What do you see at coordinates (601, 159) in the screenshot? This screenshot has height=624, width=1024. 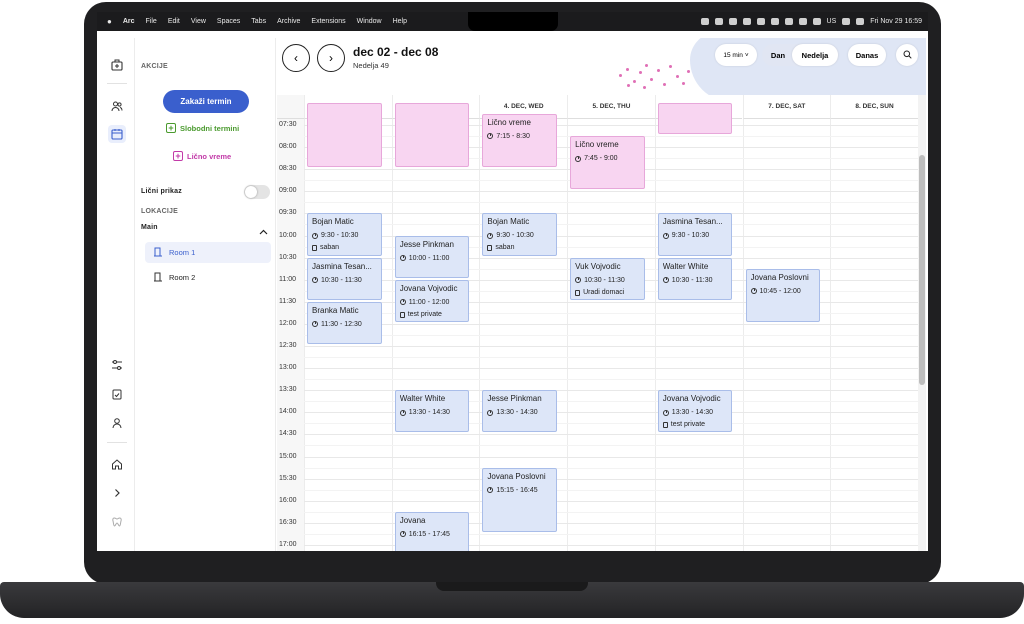 I see `event-time-text: 7:45 - 9:00` at bounding box center [601, 159].